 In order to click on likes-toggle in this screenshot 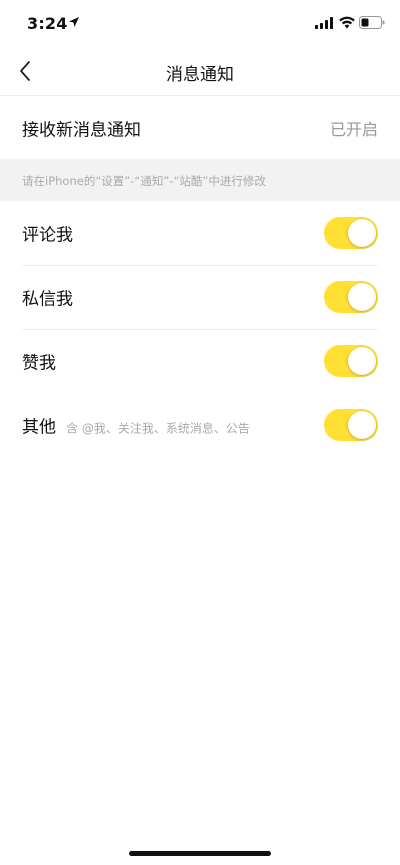, I will do `click(351, 361)`.